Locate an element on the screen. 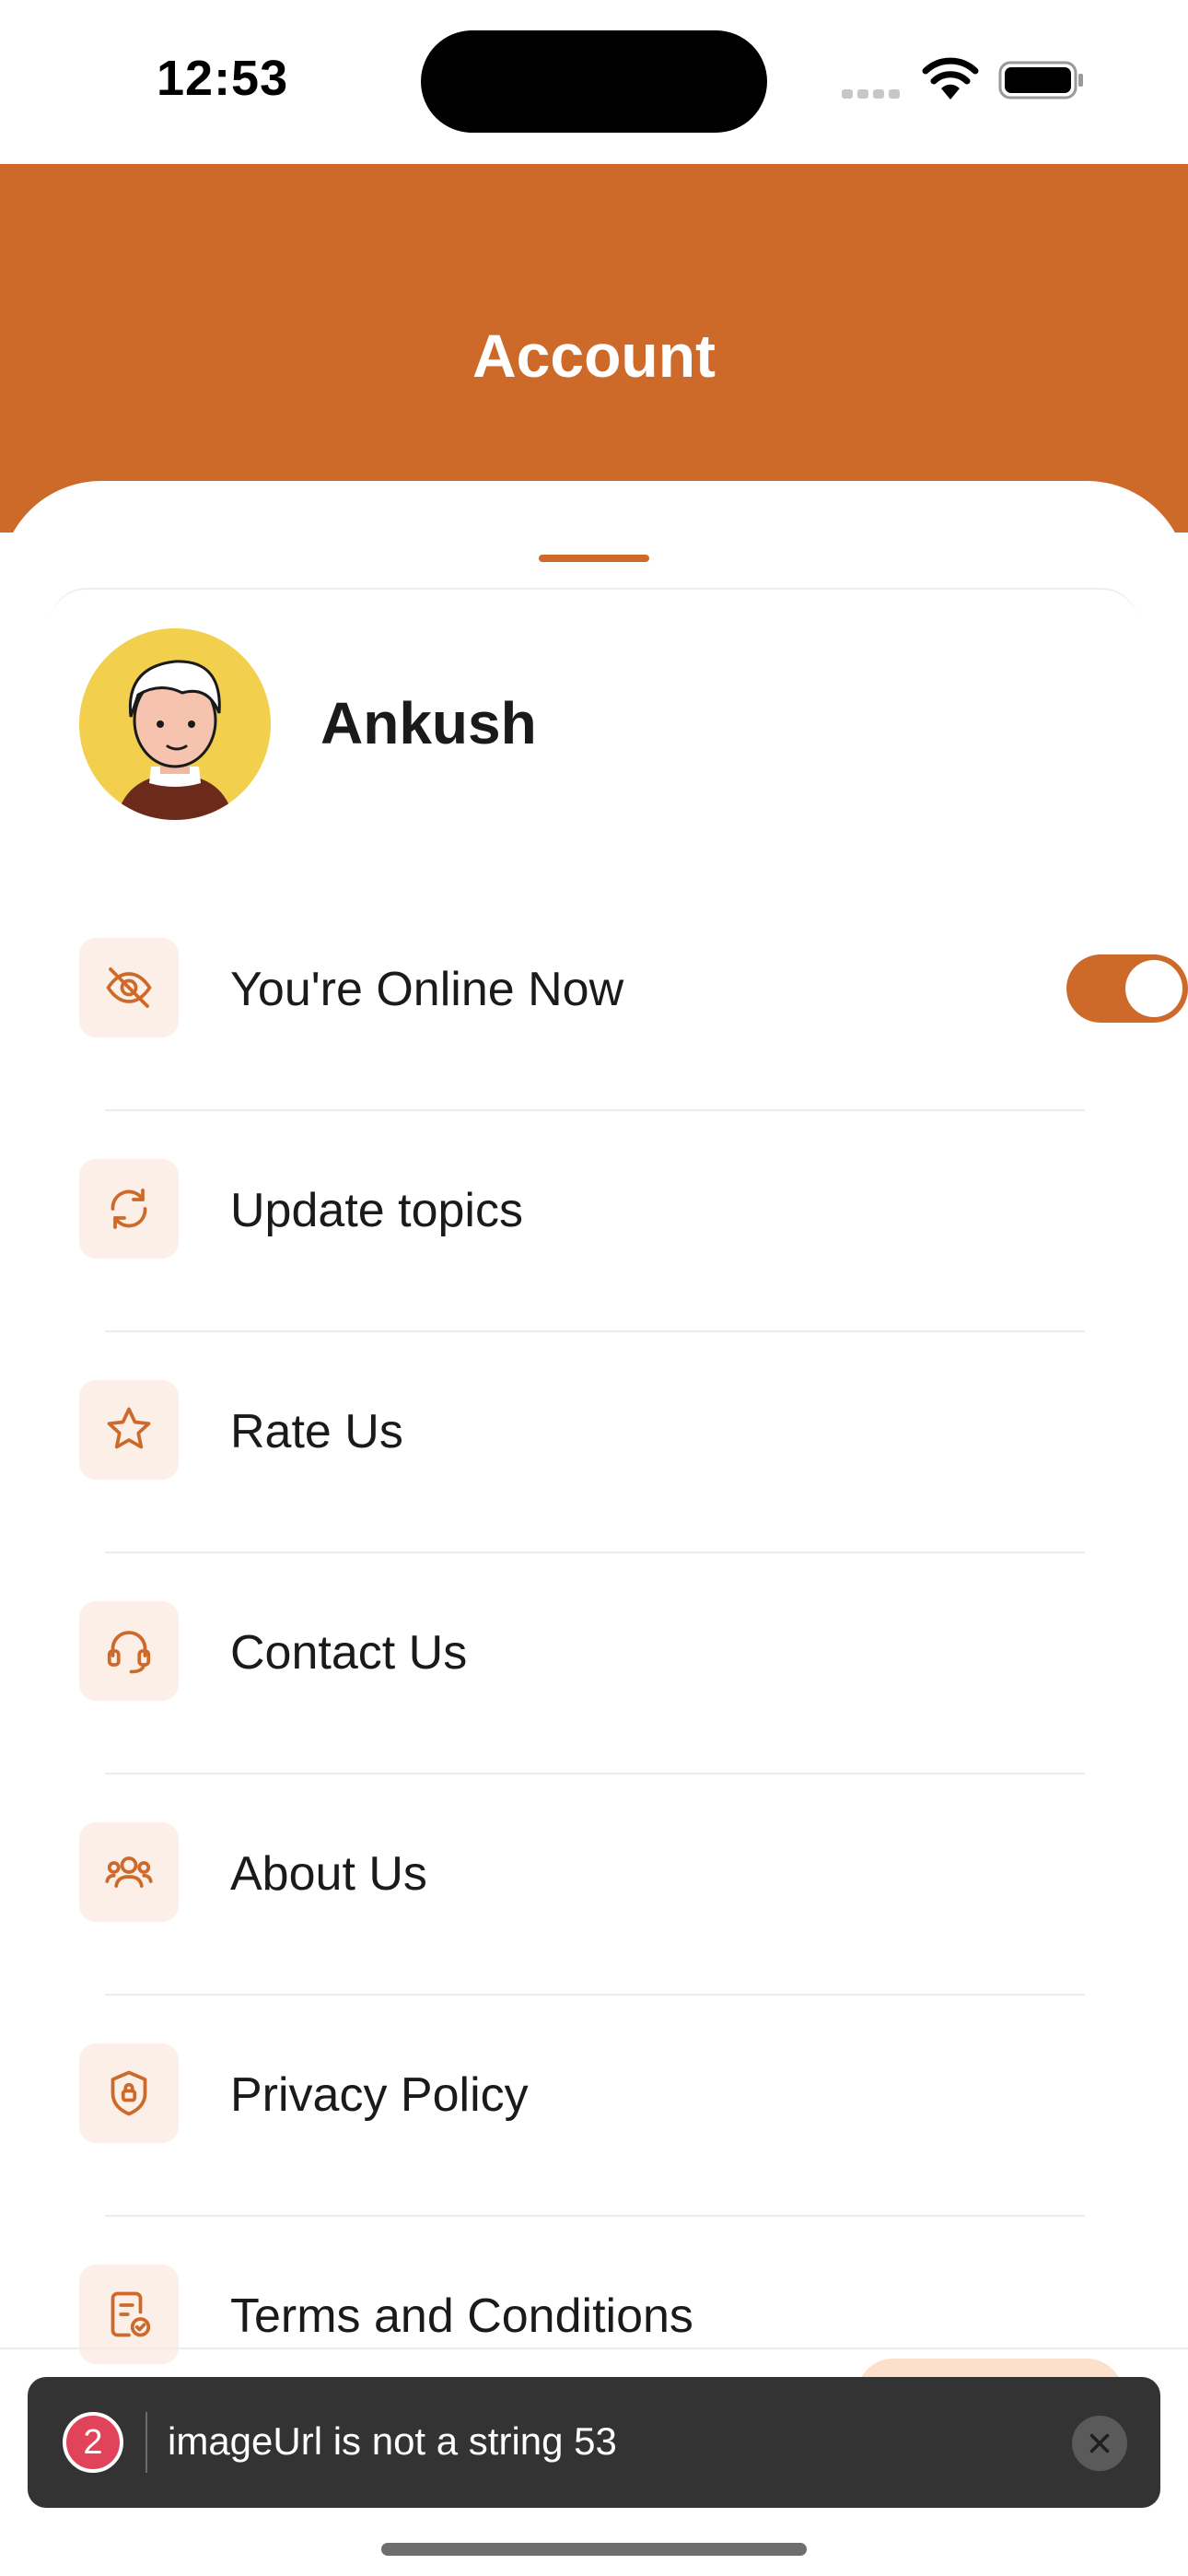 This screenshot has height=2576, width=1188. menu-item-label: Contact Us is located at coordinates (349, 1653).